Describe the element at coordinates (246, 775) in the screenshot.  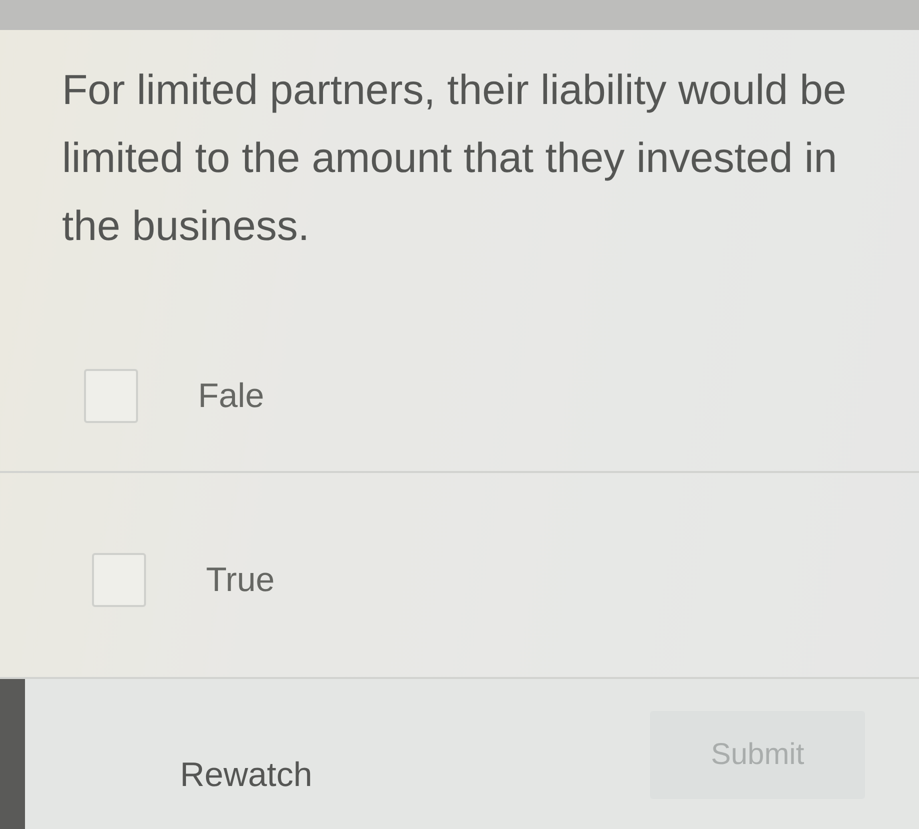
I see `rewatch-button: Rewatch` at that location.